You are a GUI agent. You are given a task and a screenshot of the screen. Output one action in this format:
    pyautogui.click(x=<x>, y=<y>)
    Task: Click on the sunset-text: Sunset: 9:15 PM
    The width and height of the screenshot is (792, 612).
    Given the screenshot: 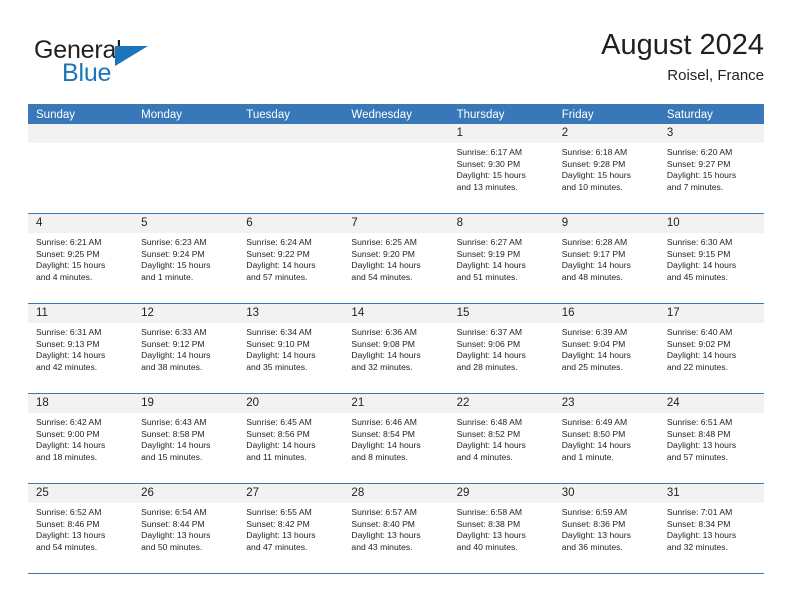 What is the action you would take?
    pyautogui.click(x=698, y=253)
    